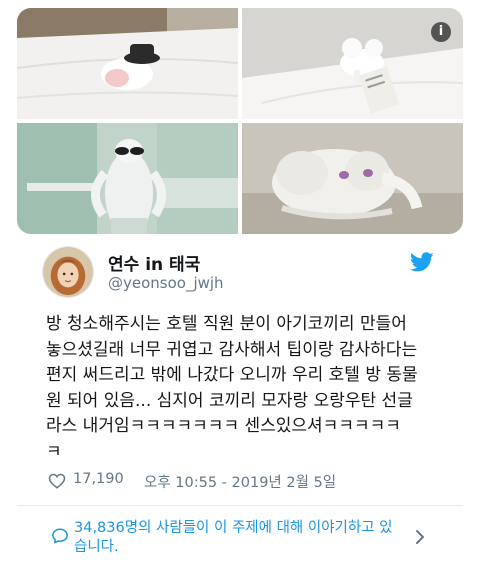 The image size is (480, 567). Describe the element at coordinates (352, 178) in the screenshot. I see `photo-towel-elephant-closeup` at that location.